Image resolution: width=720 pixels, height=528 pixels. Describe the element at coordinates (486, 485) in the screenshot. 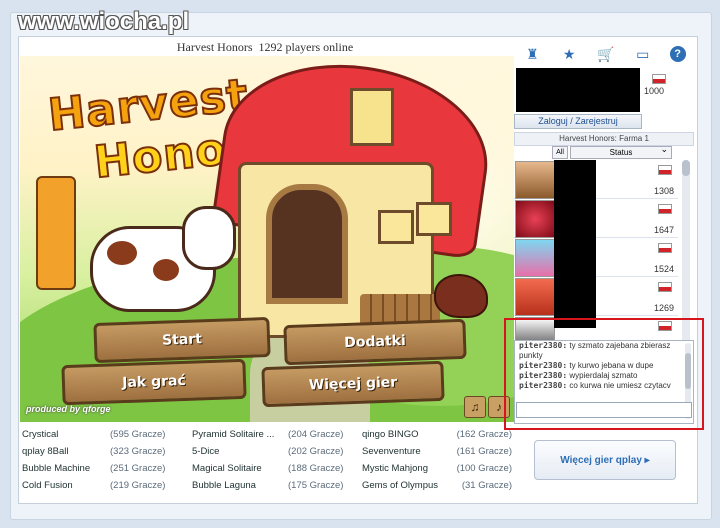

I see `game-player-count: (31 Gracze)` at that location.